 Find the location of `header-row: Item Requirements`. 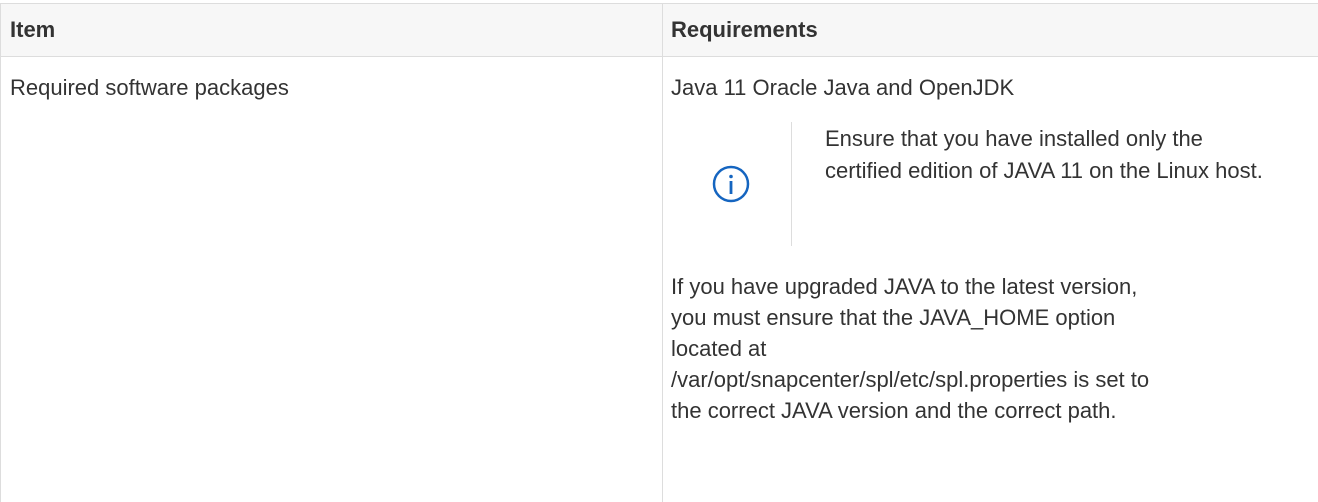

header-row: Item Requirements is located at coordinates (659, 30).